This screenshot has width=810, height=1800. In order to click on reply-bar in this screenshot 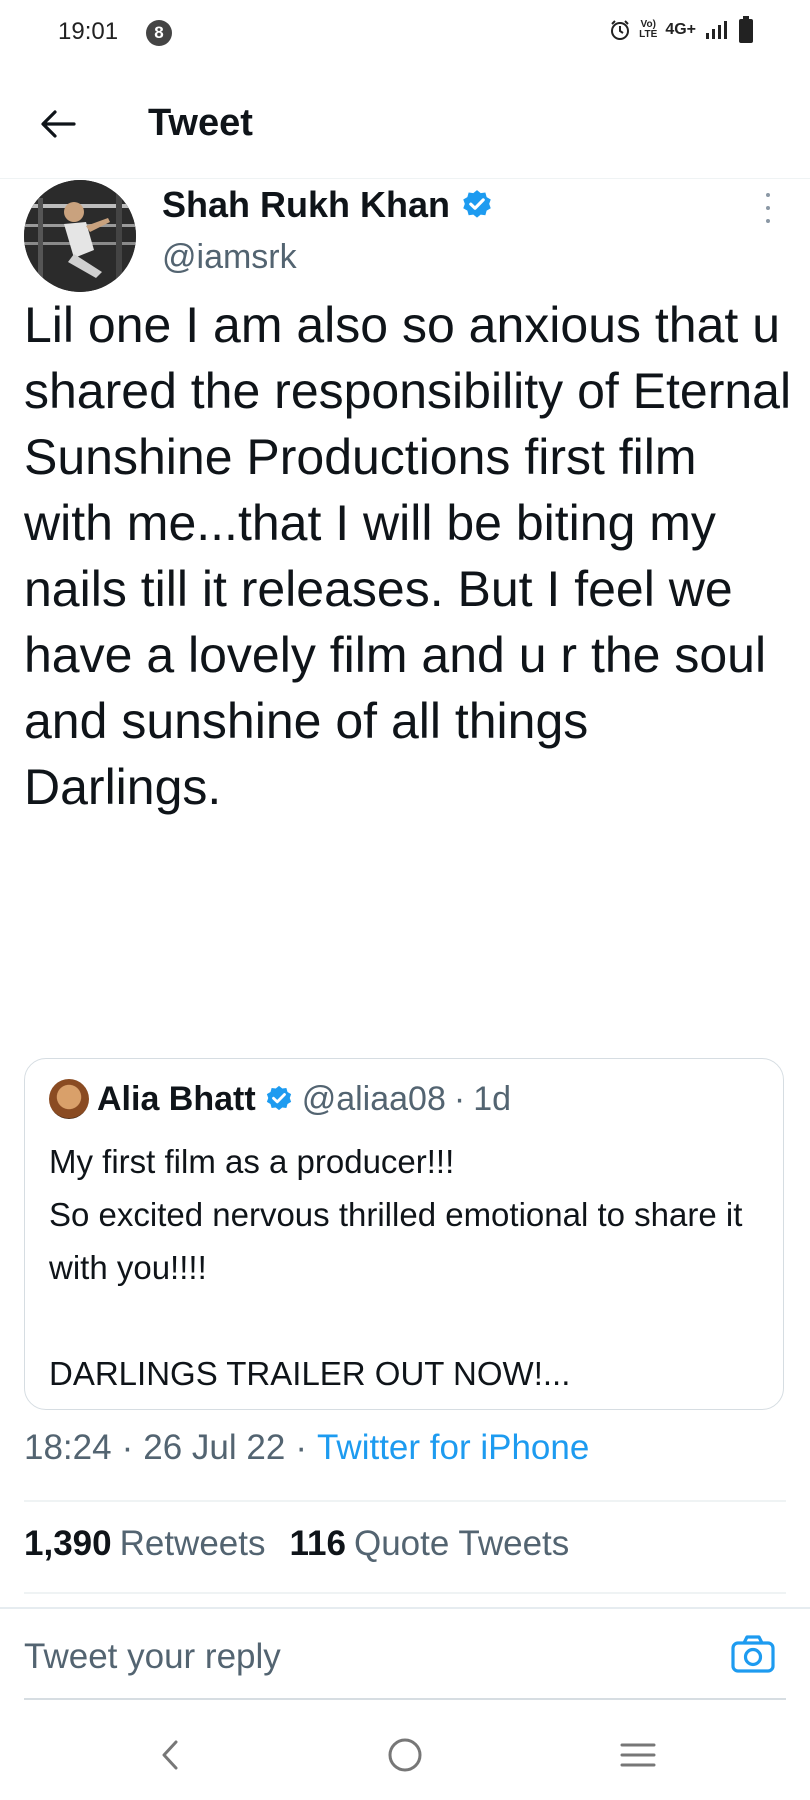, I will do `click(405, 1657)`.